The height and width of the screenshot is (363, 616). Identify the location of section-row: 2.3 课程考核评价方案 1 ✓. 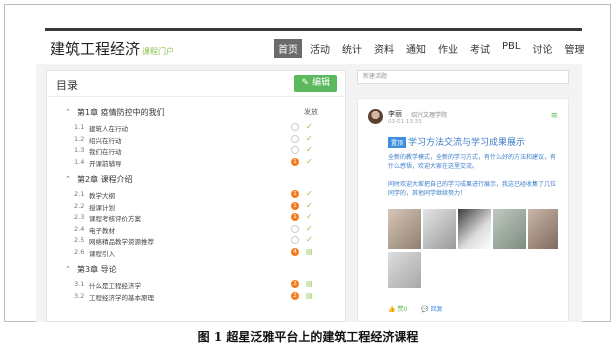
(196, 218).